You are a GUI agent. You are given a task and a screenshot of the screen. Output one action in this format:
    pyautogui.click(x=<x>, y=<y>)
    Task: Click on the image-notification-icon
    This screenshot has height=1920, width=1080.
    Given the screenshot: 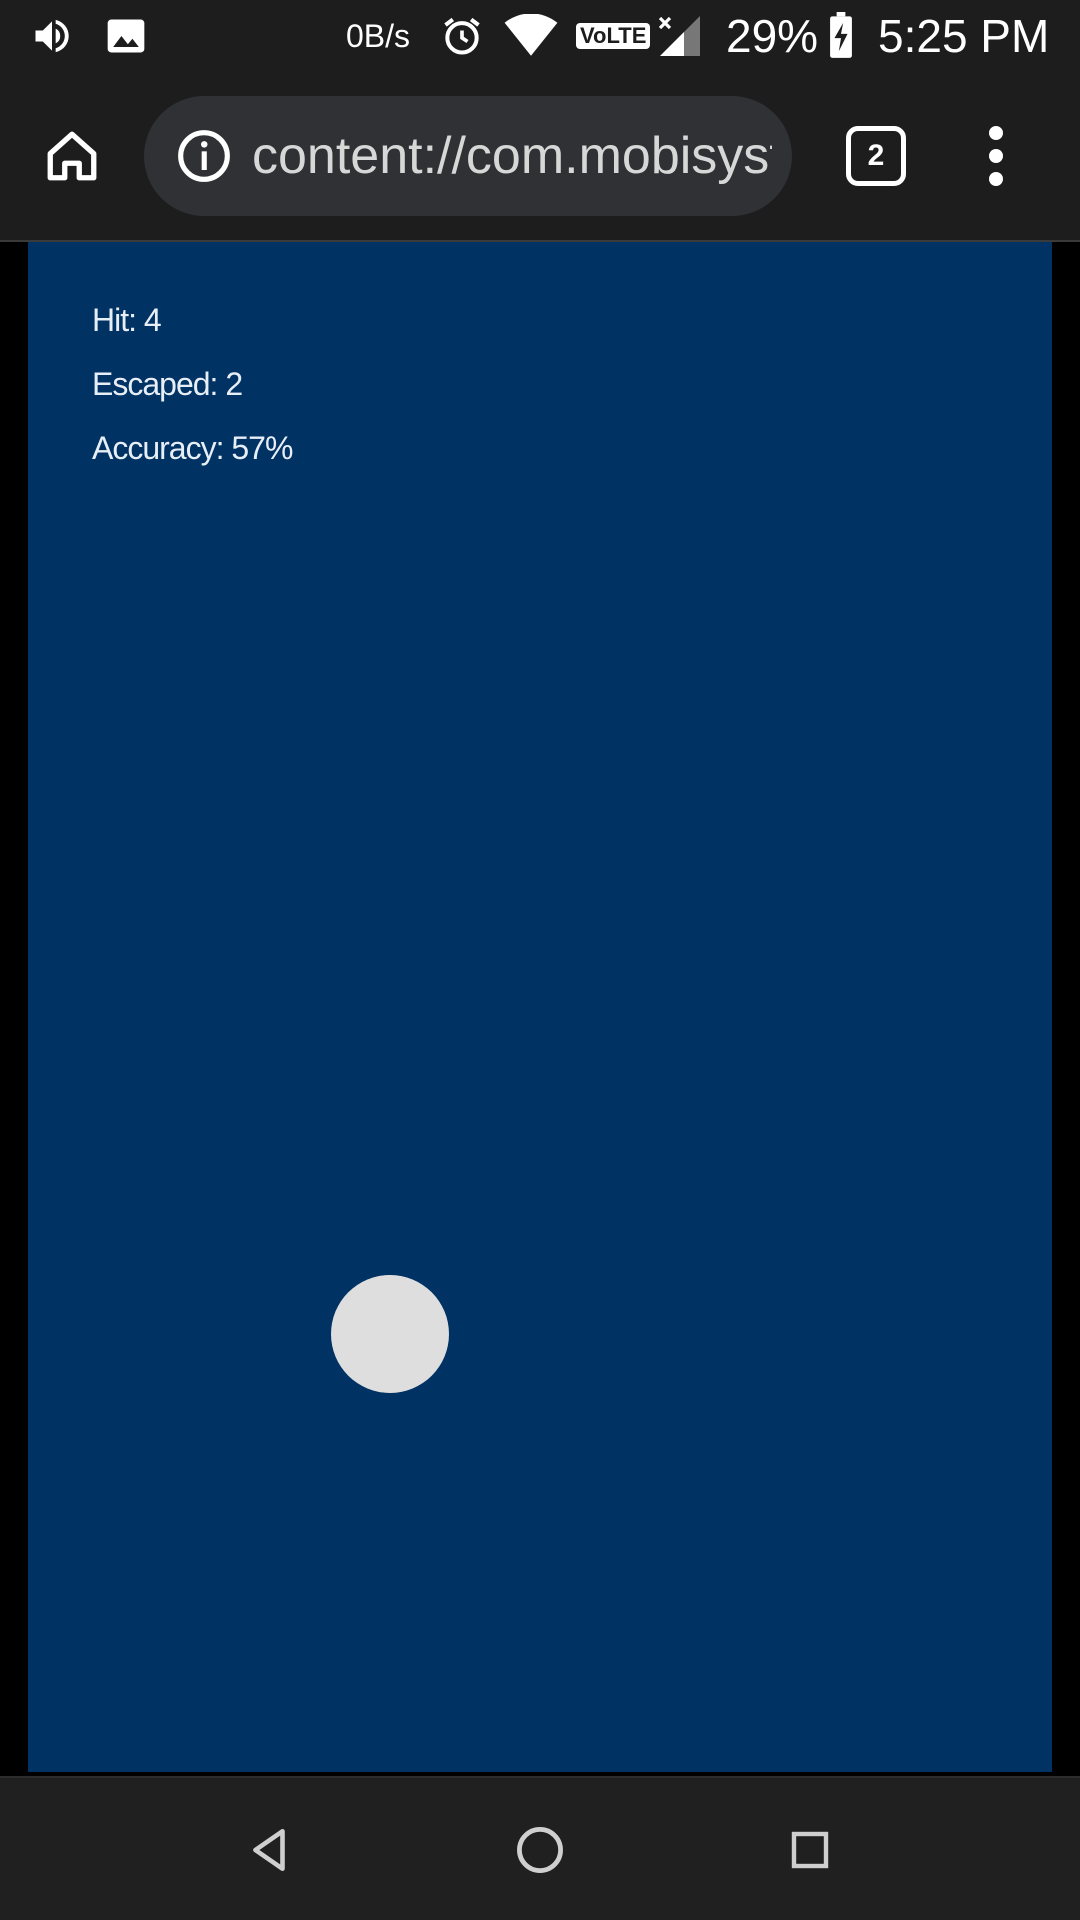 What is the action you would take?
    pyautogui.click(x=126, y=36)
    